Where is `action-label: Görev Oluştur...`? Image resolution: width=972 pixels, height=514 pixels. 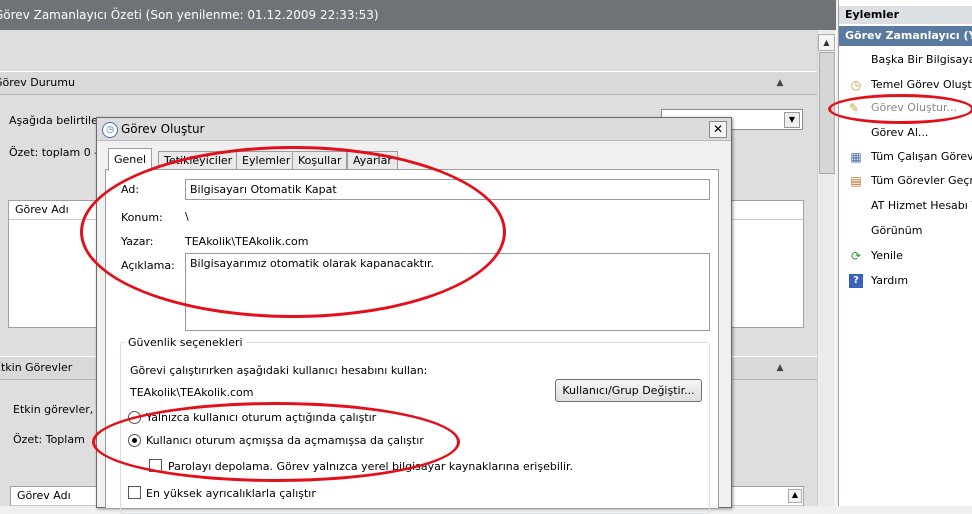 action-label: Görev Oluştur... is located at coordinates (914, 107).